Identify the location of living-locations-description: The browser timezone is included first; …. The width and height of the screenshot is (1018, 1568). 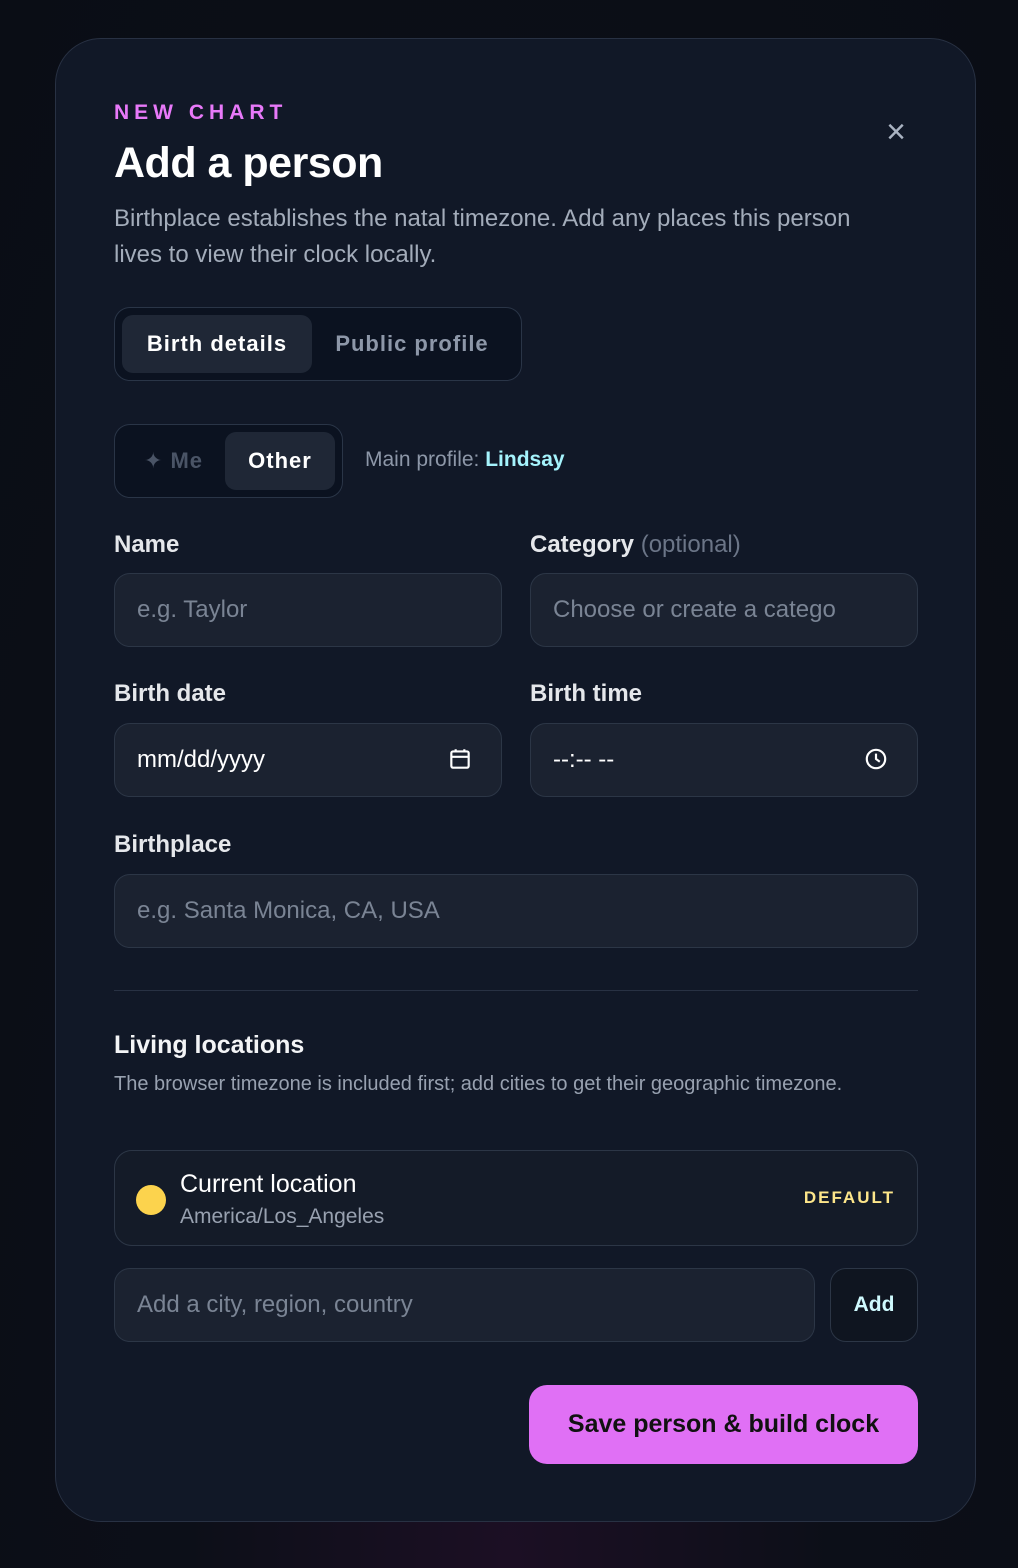
(478, 1084).